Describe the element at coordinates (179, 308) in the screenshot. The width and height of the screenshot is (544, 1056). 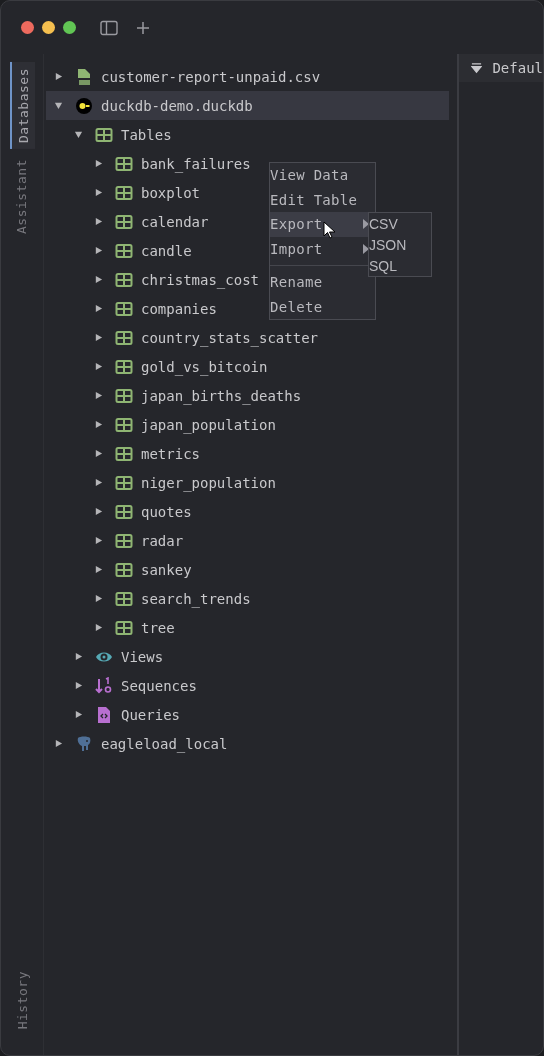
I see `tree-label: companies` at that location.